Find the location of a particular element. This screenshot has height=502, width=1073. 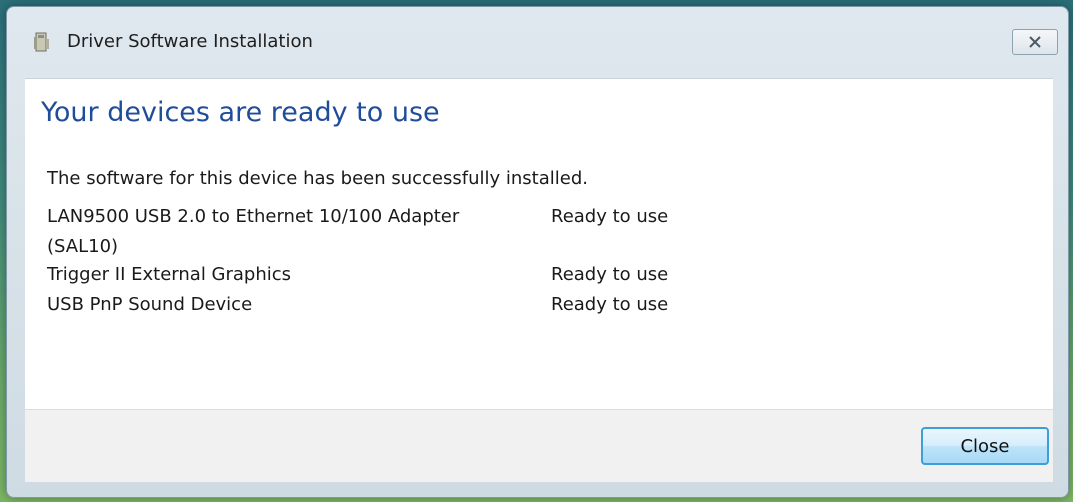

installer-icon is located at coordinates (42, 42).